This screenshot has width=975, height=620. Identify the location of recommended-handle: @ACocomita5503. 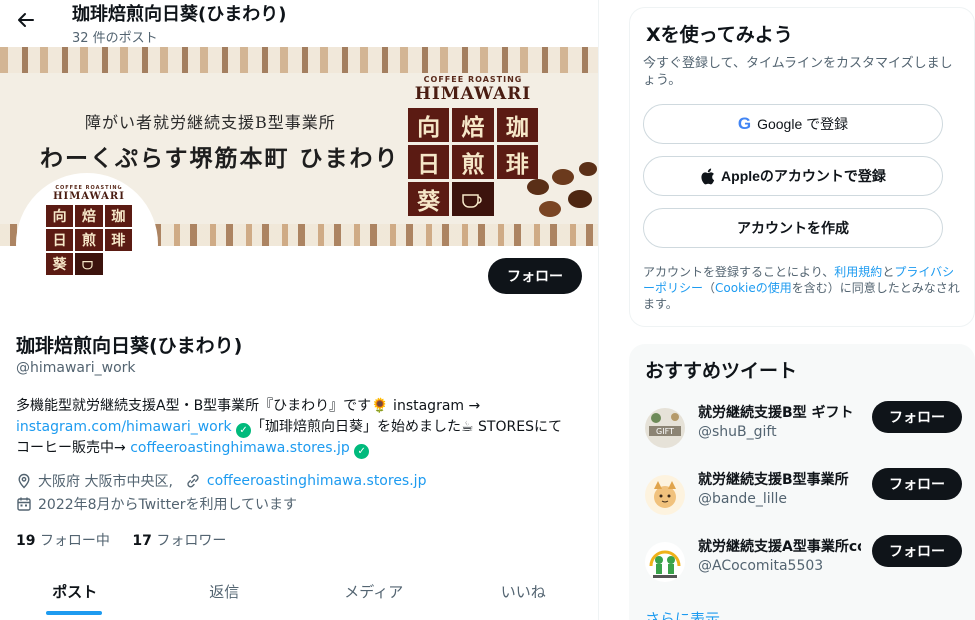
(761, 566).